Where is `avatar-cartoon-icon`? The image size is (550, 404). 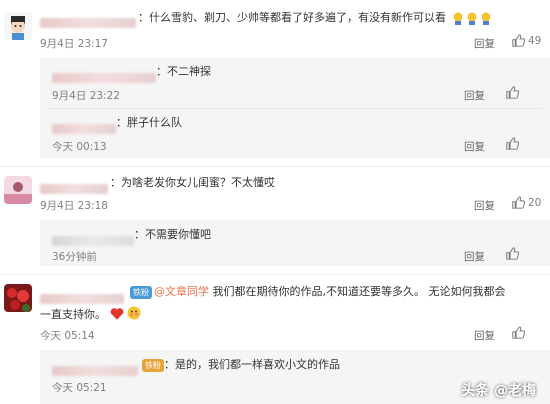
avatar-cartoon-icon is located at coordinates (18, 26).